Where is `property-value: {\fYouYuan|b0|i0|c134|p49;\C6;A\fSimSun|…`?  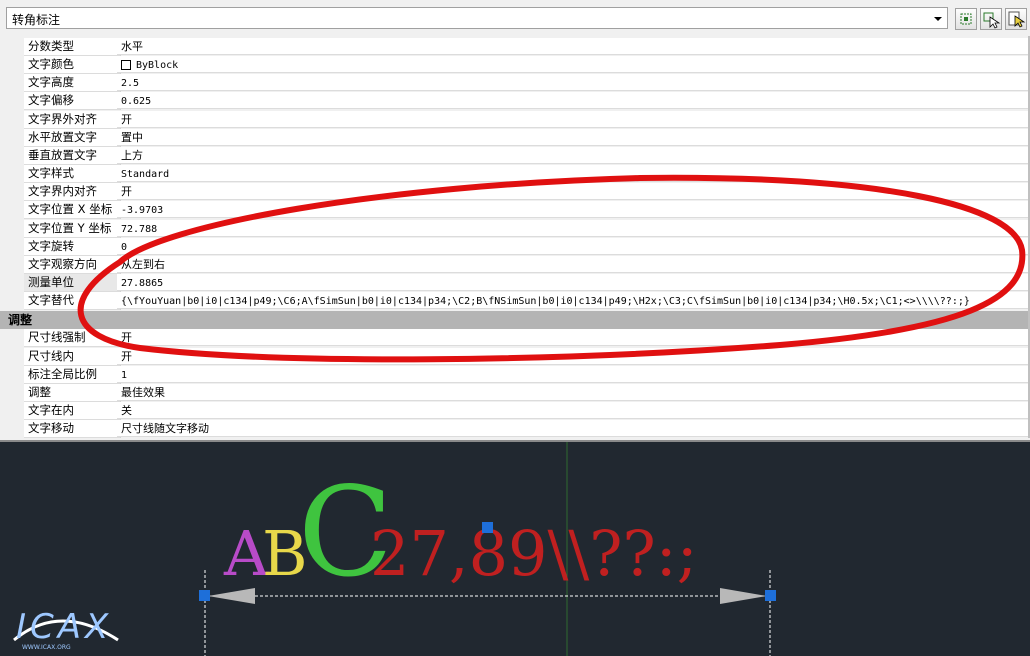
property-value: {\fYouYuan|b0|i0|c134|p49;\C6;A\fSimSun|… is located at coordinates (572, 301).